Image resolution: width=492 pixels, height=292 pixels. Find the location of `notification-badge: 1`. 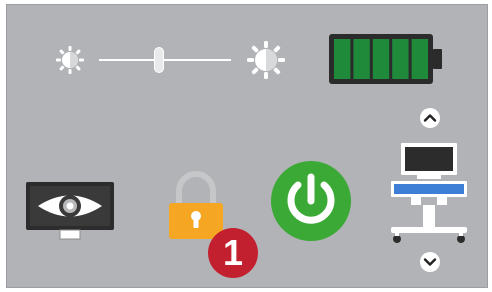

notification-badge: 1 is located at coordinates (233, 253).